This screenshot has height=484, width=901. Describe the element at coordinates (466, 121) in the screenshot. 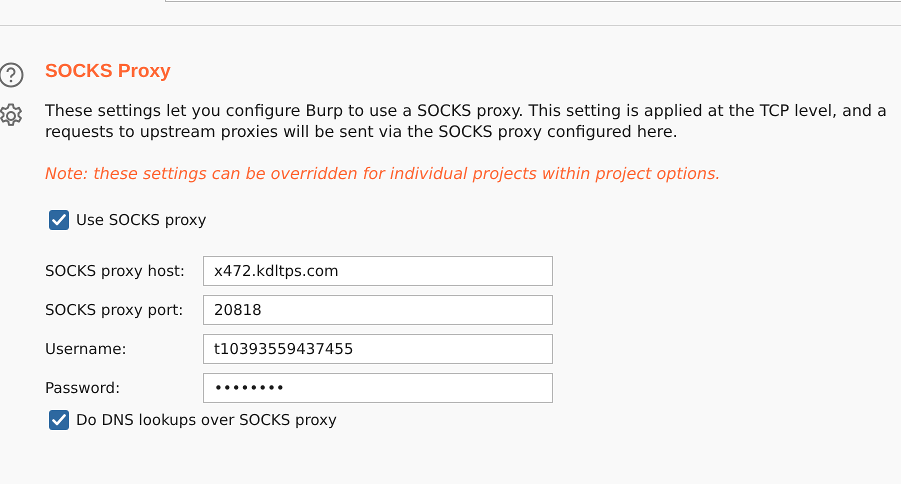

I see `description: These settings let you configure Burp to use a SOCKS proxy. This setting is applied at the TCP level, and a requests to upstream proxies will be sent via the SOCKS proxy configured here.` at that location.